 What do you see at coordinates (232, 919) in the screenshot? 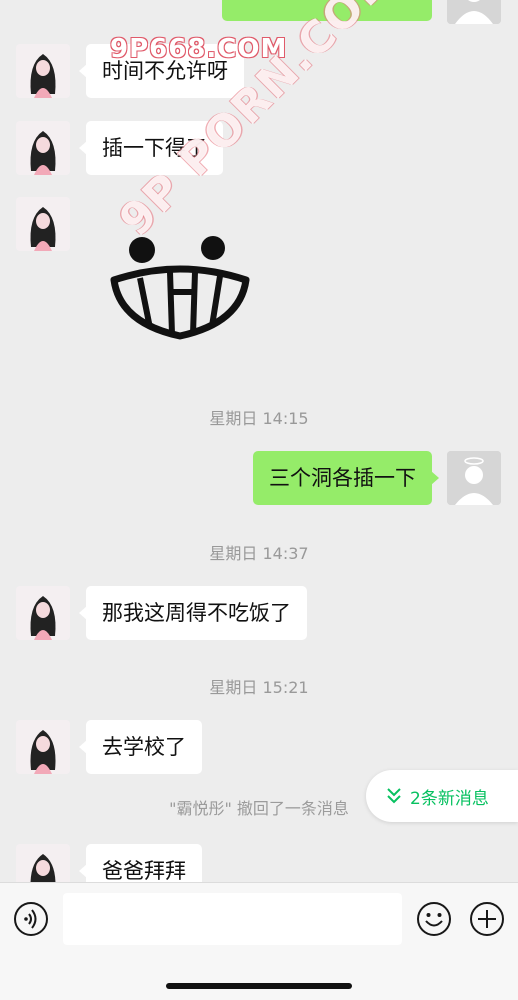
I see `message-input` at bounding box center [232, 919].